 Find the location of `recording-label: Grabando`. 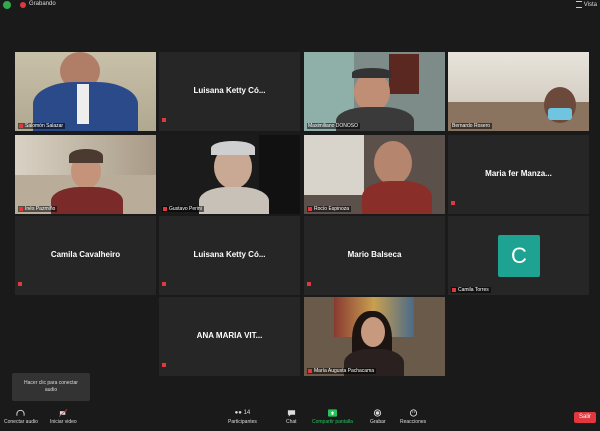

recording-label: Grabando is located at coordinates (42, 4).